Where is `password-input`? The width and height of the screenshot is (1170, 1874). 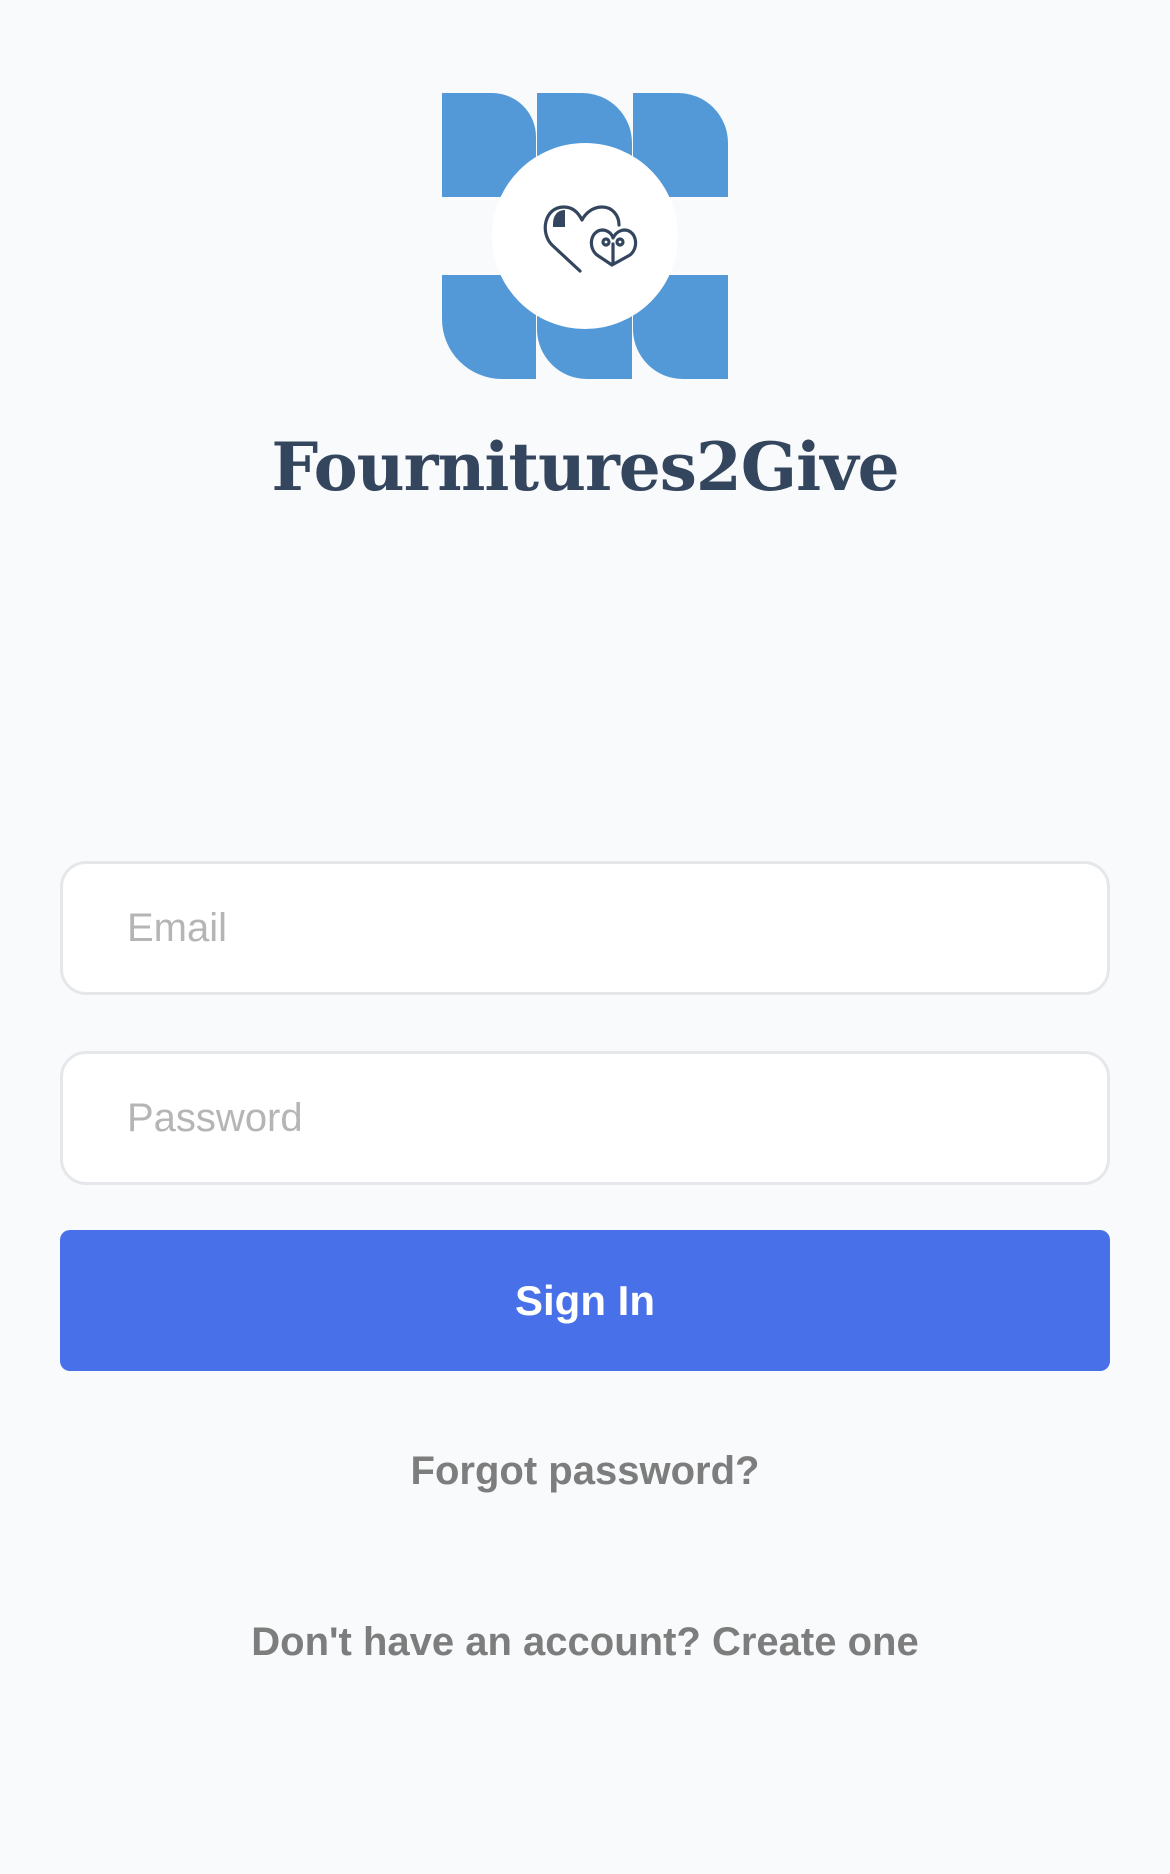
password-input is located at coordinates (585, 1118).